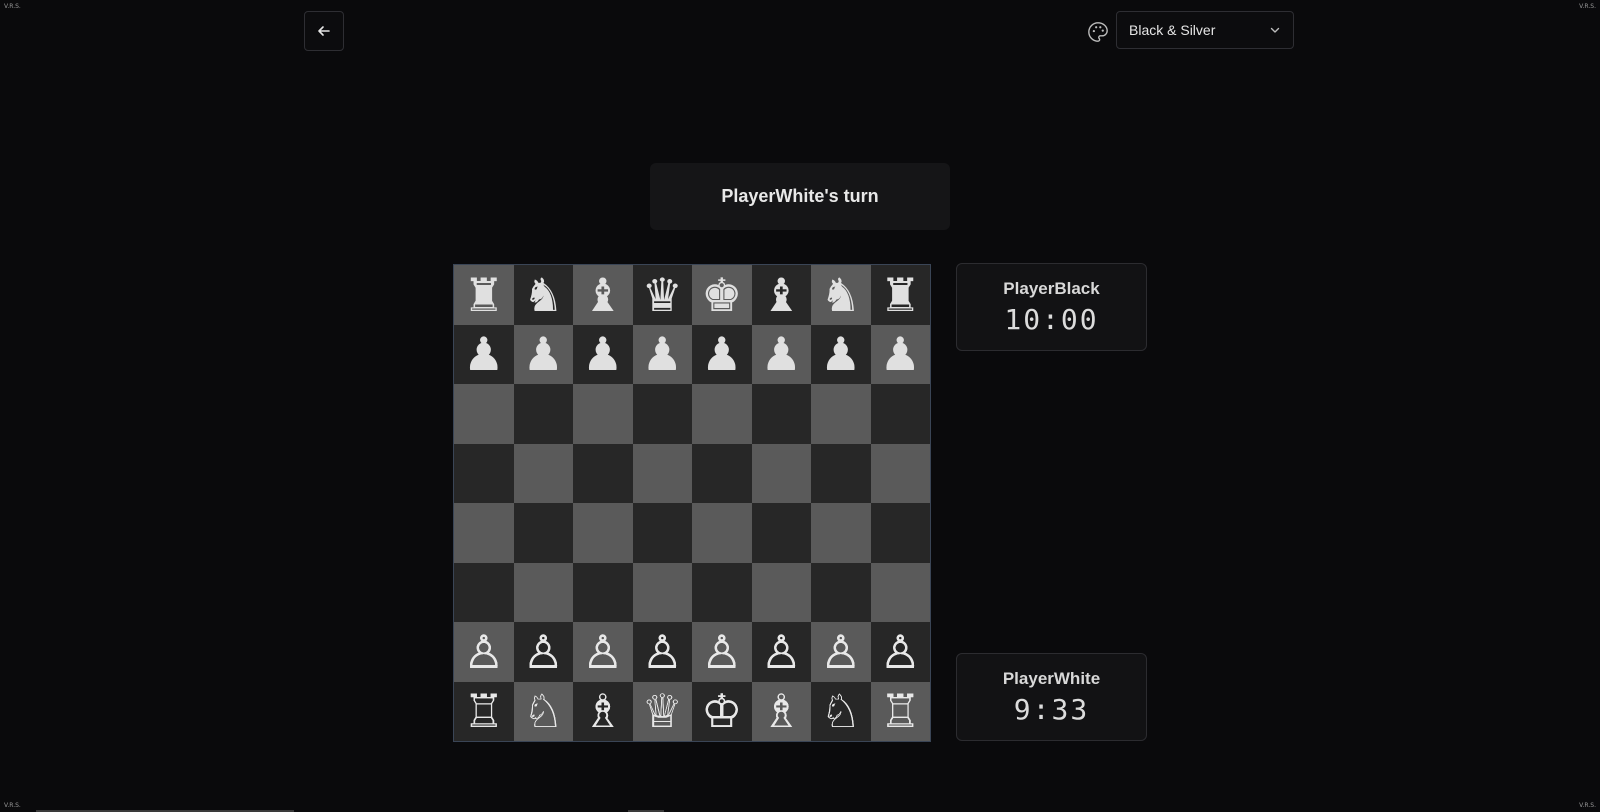 This screenshot has height=812, width=1600. I want to click on square-b5, so click(543, 473).